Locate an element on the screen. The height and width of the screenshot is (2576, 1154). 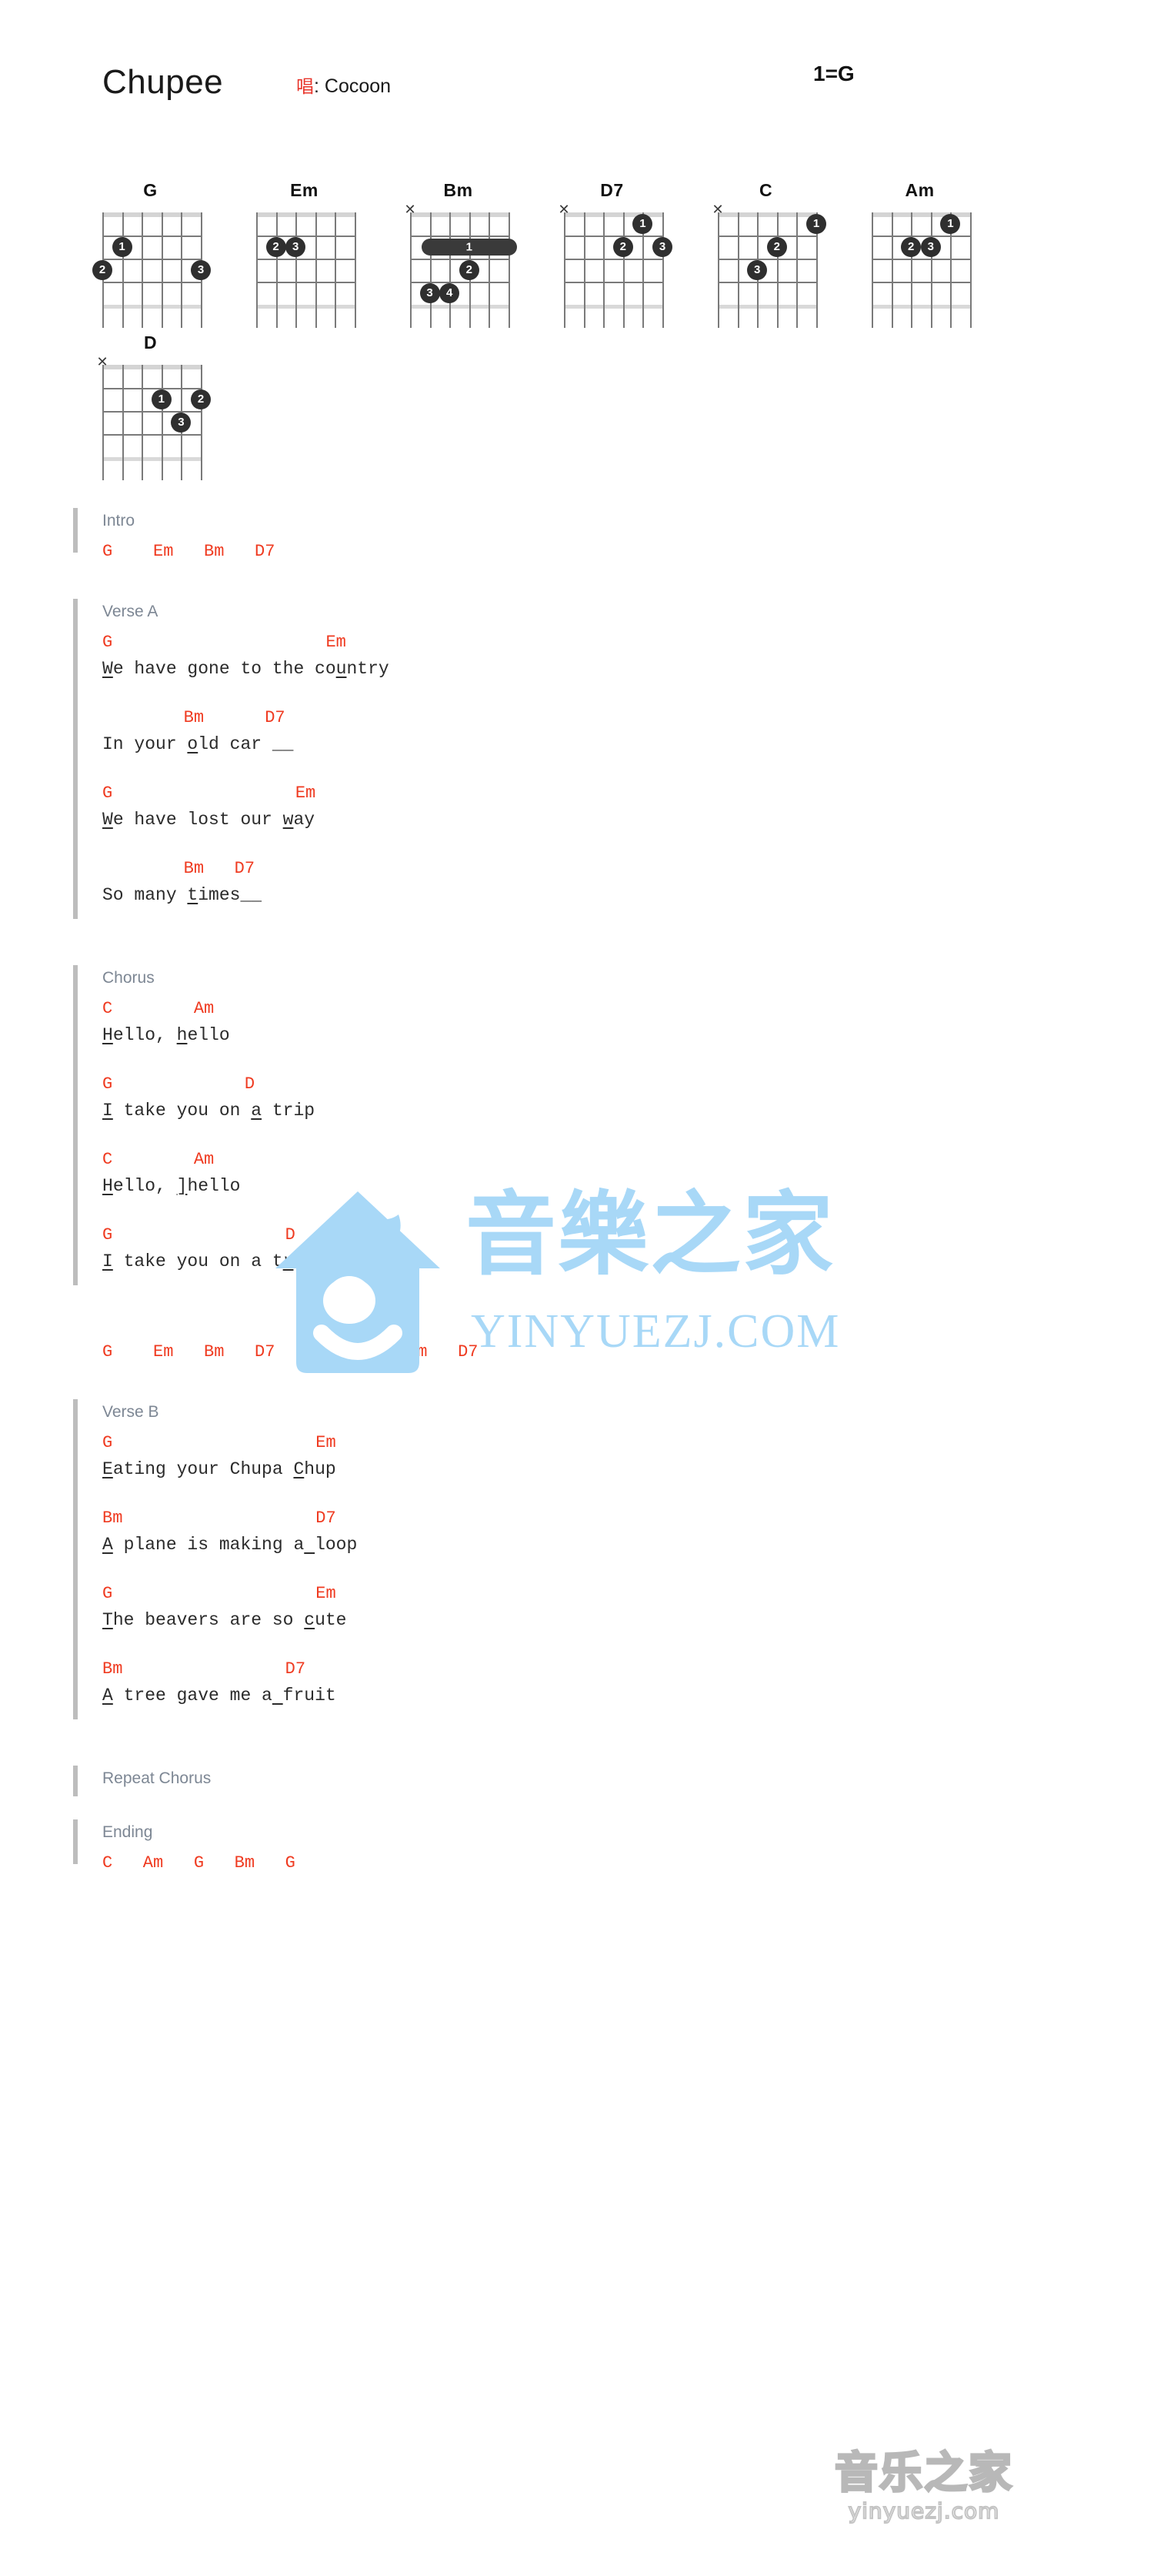
chord-diagram-g: G 12 3 is located at coordinates (150, 254).